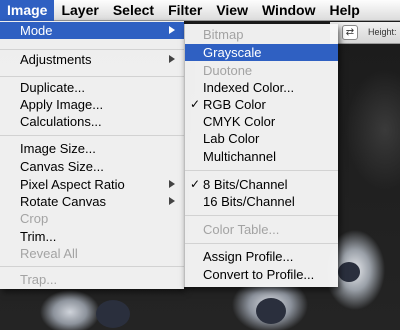  What do you see at coordinates (382, 32) in the screenshot?
I see `height-label: Height:` at bounding box center [382, 32].